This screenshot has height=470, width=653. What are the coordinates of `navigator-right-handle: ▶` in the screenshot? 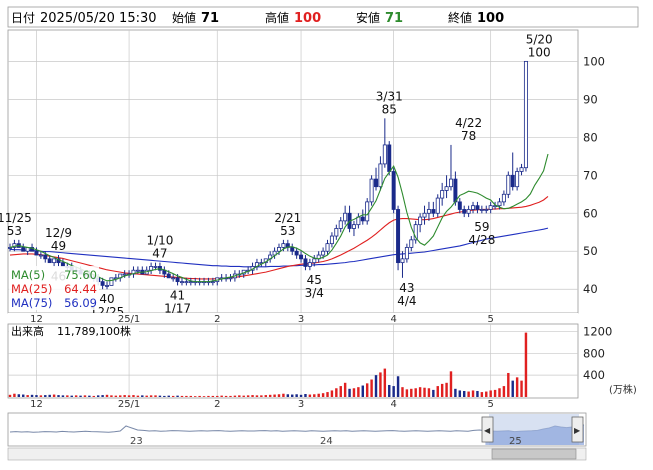 It's located at (577, 429).